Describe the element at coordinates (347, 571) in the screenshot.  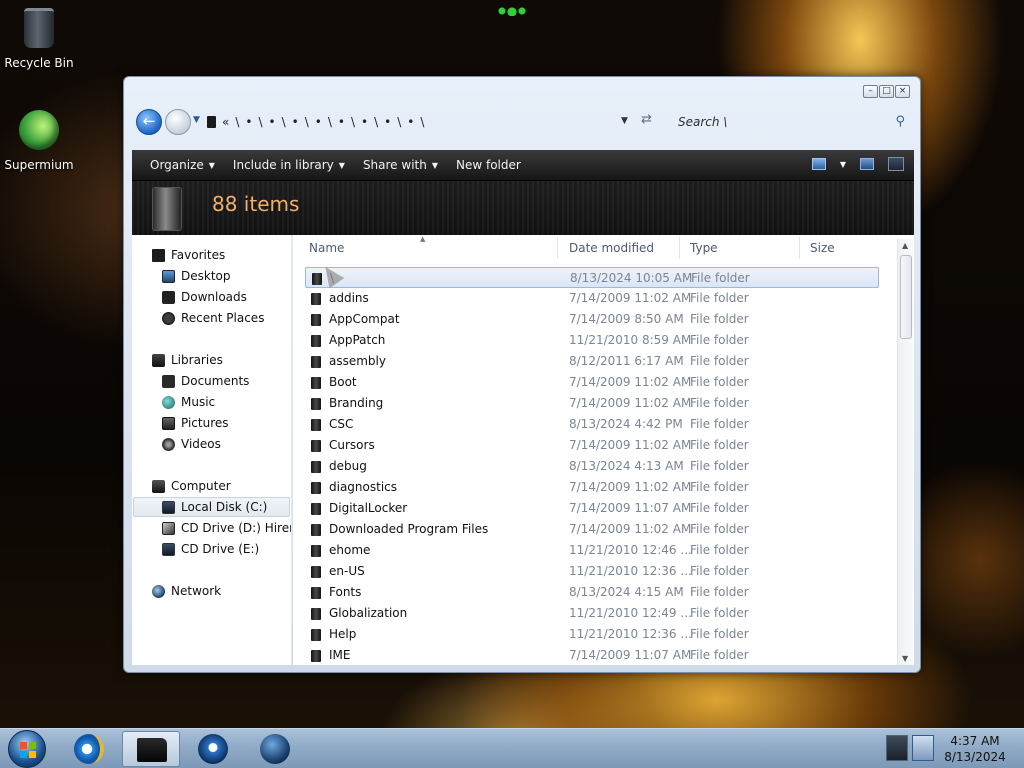
I see `file-name: en-US` at that location.